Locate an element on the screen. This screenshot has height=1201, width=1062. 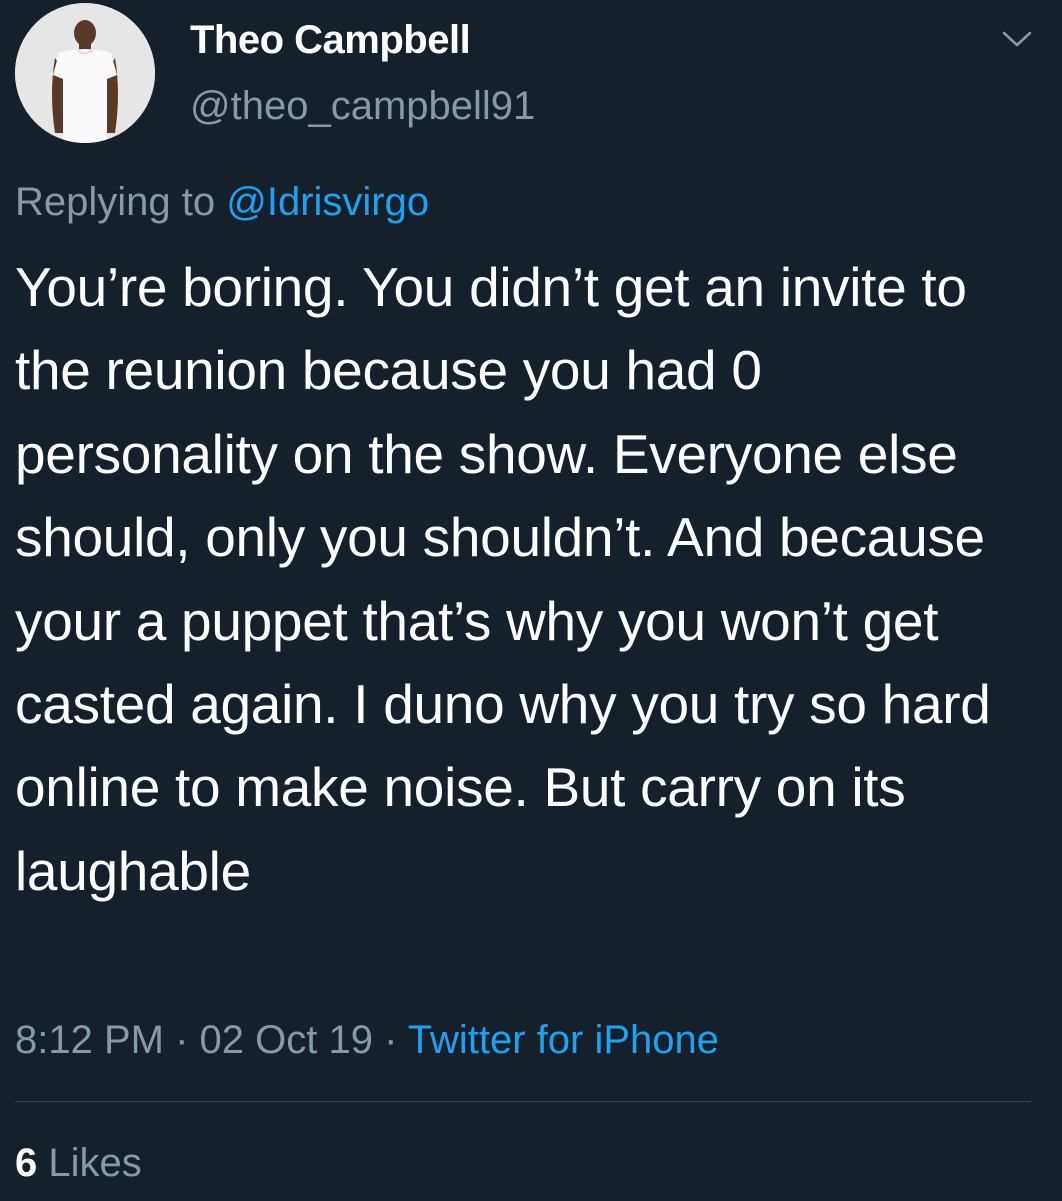
tweet-meta: 8:12 PM · 02 Oct 19 · Twitter for iPhone is located at coordinates (367, 1040).